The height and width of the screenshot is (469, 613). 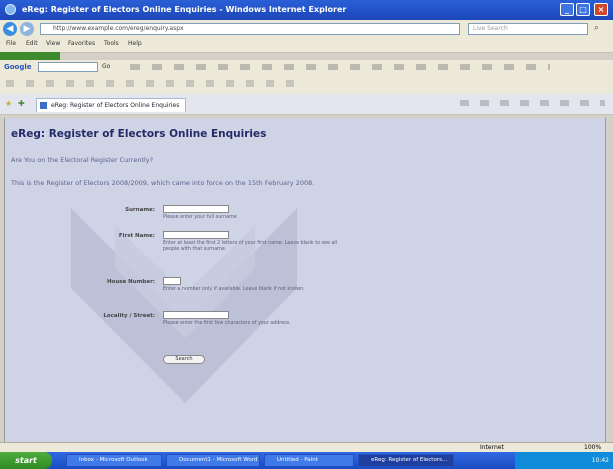 I want to click on first-name-input, so click(x=196, y=235).